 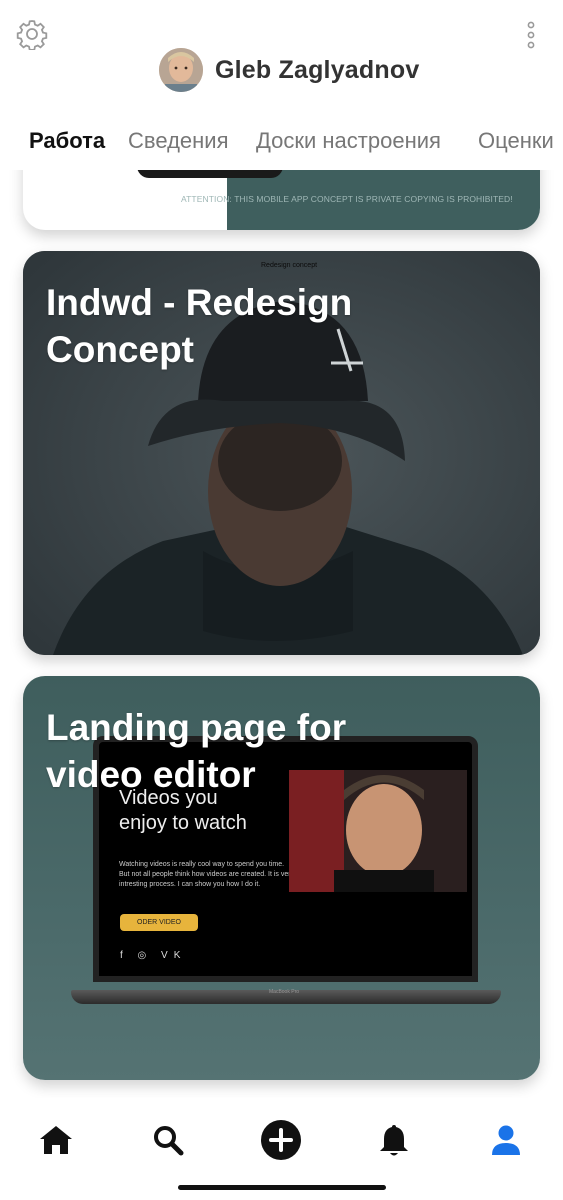 I want to click on home-indicator, so click(x=282, y=1187).